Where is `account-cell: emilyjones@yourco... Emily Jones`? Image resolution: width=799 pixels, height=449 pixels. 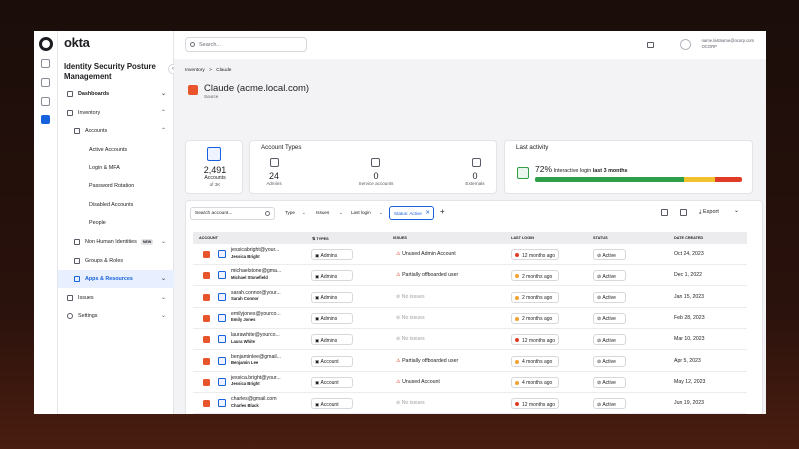 account-cell: emilyjones@yourco... Emily Jones is located at coordinates (256, 317).